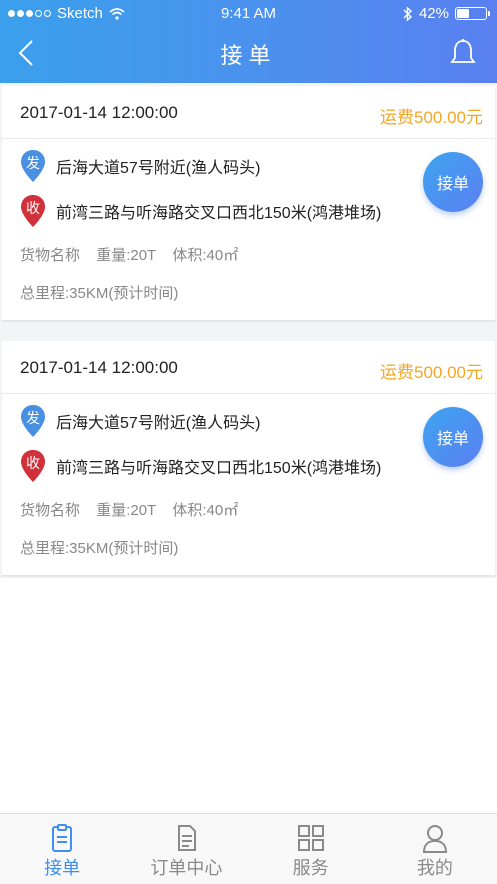 The image size is (497, 884). What do you see at coordinates (248, 41) in the screenshot?
I see `app-header: Sketch 9:41 AM 42% 接单` at bounding box center [248, 41].